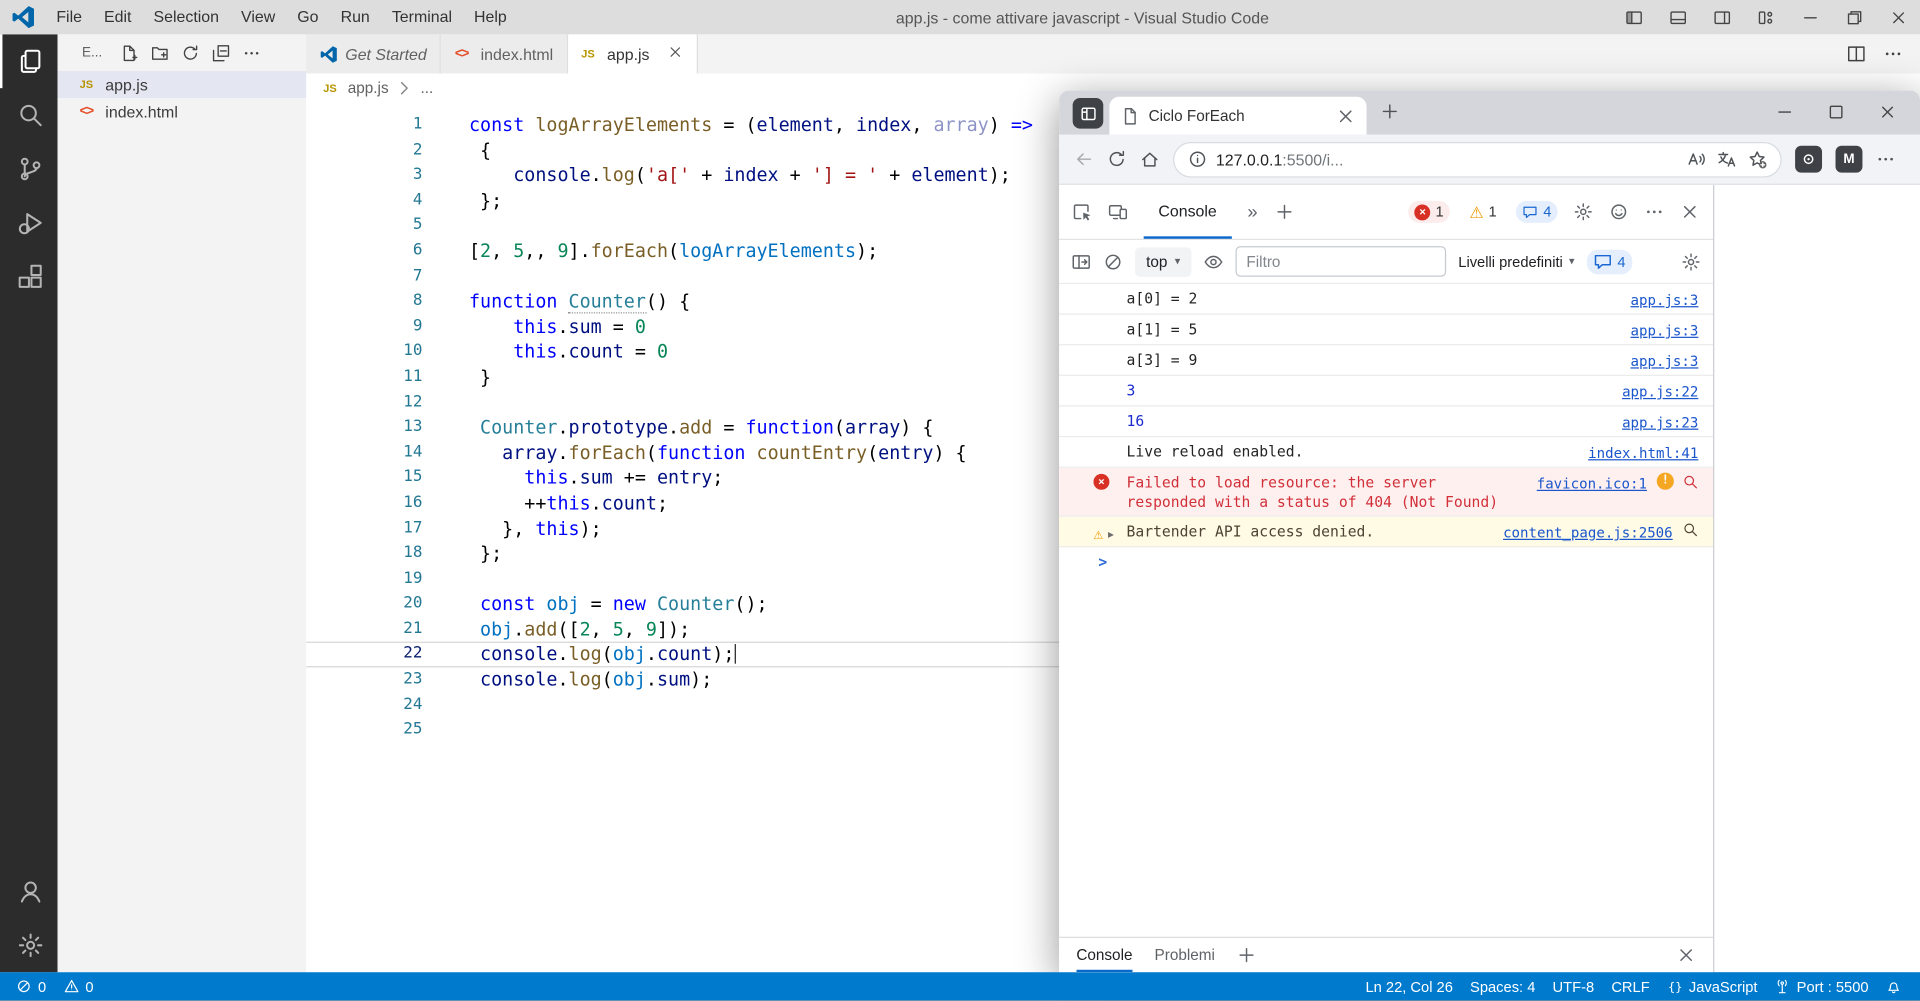  What do you see at coordinates (504, 54) in the screenshot?
I see `tab-index.html: <> index.html` at bounding box center [504, 54].